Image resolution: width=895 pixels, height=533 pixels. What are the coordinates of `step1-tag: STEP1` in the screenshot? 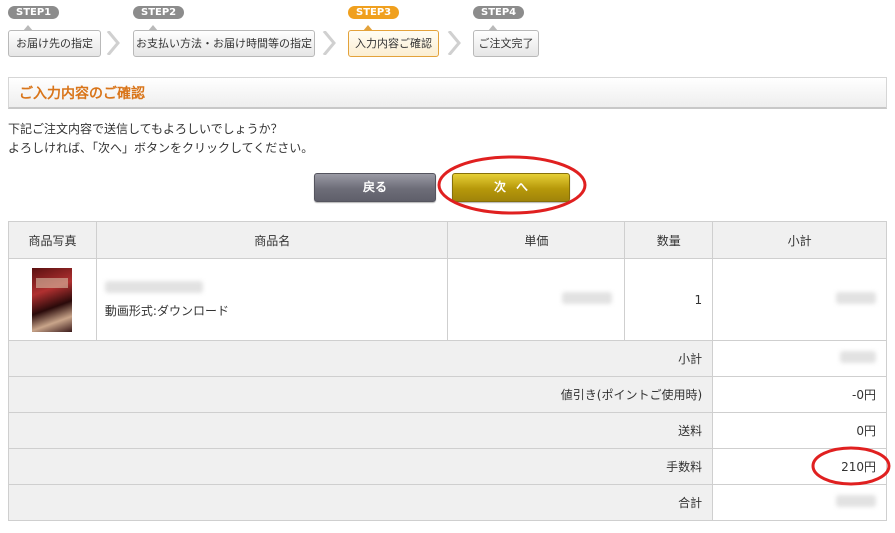 It's located at (34, 12).